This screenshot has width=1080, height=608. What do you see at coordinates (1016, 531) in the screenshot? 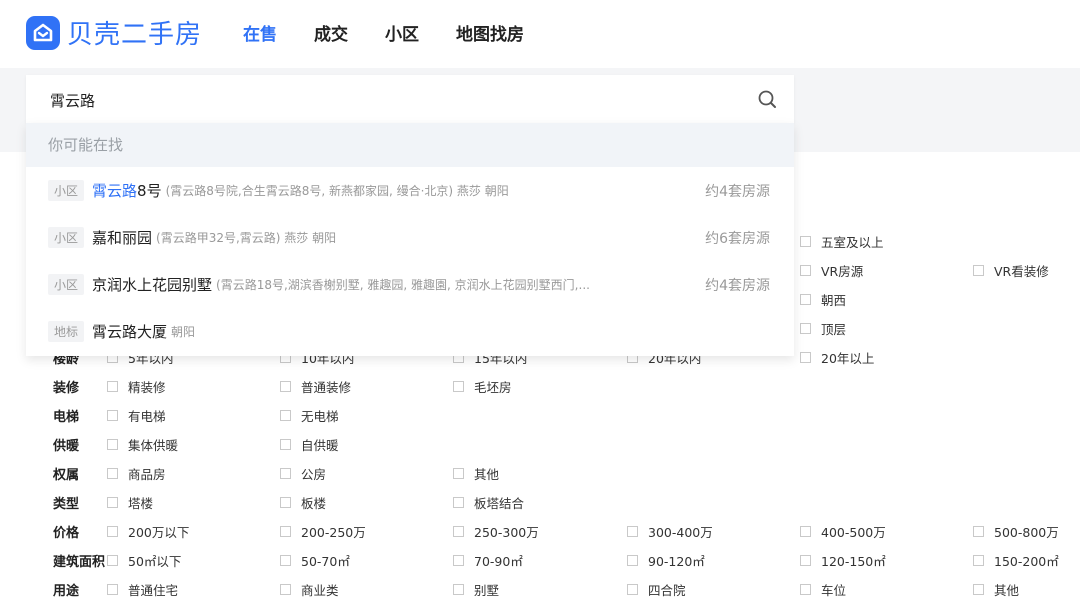
I see `filter-option: 500-800万` at bounding box center [1016, 531].